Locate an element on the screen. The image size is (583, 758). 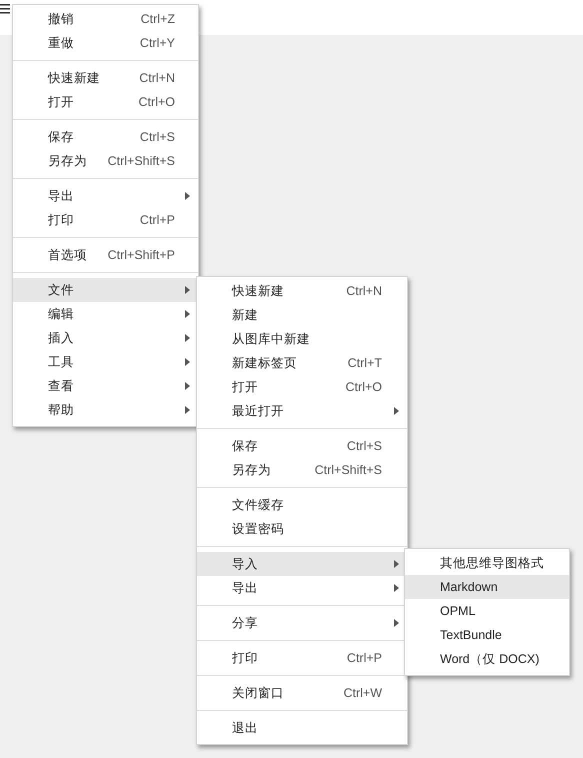
menu-item: 从图库中新建 is located at coordinates (302, 339).